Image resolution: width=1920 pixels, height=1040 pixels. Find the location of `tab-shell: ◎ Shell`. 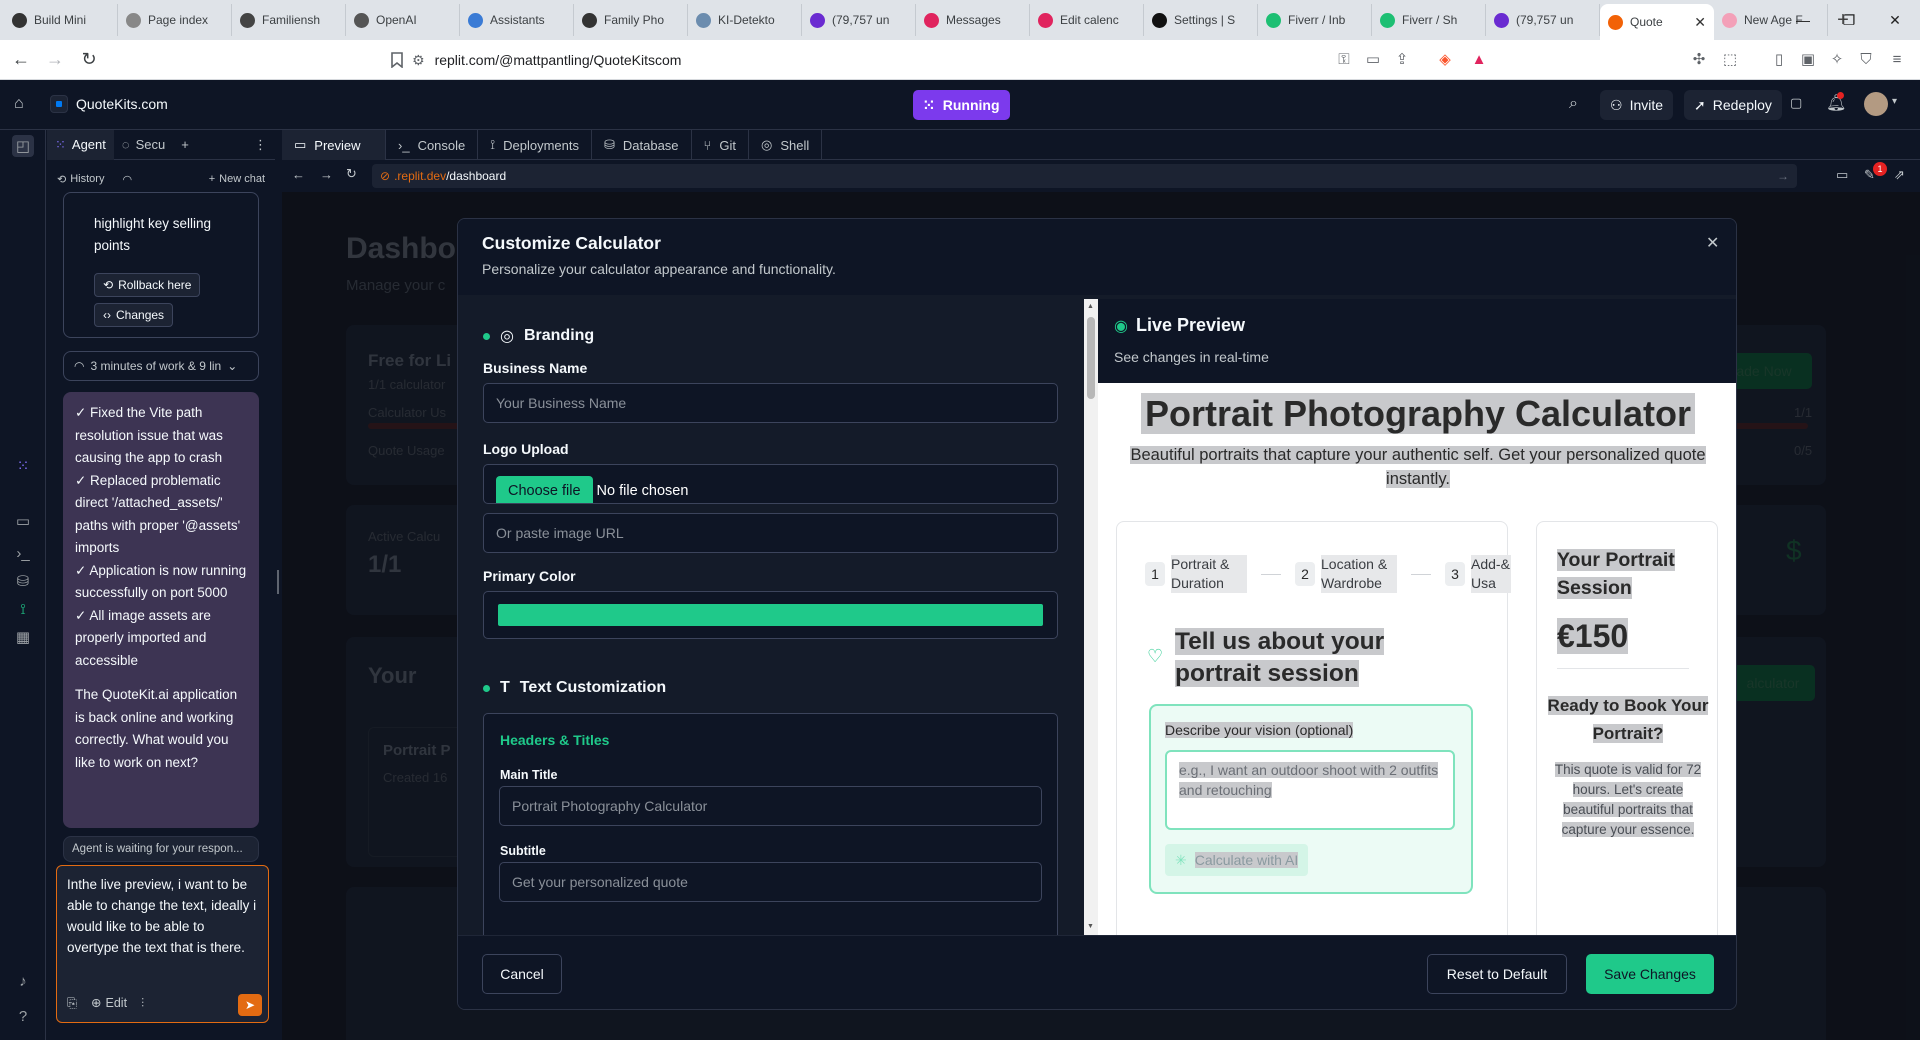

tab-shell: ◎ Shell is located at coordinates (786, 145).